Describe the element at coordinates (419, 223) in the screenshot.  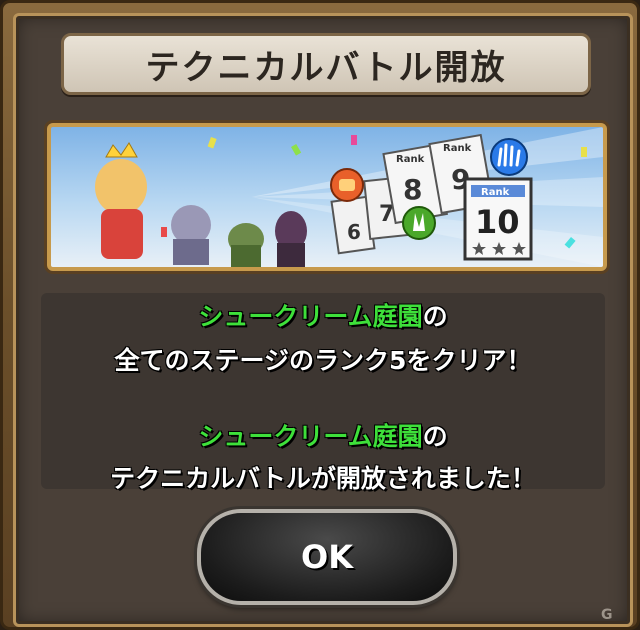
I see `scissors-icon` at that location.